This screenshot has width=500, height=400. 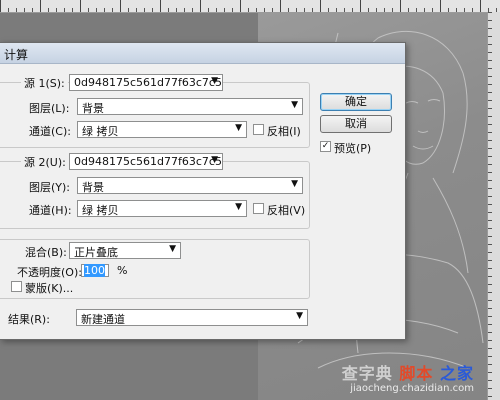 I want to click on source2-layer-value: 背景, so click(x=93, y=187).